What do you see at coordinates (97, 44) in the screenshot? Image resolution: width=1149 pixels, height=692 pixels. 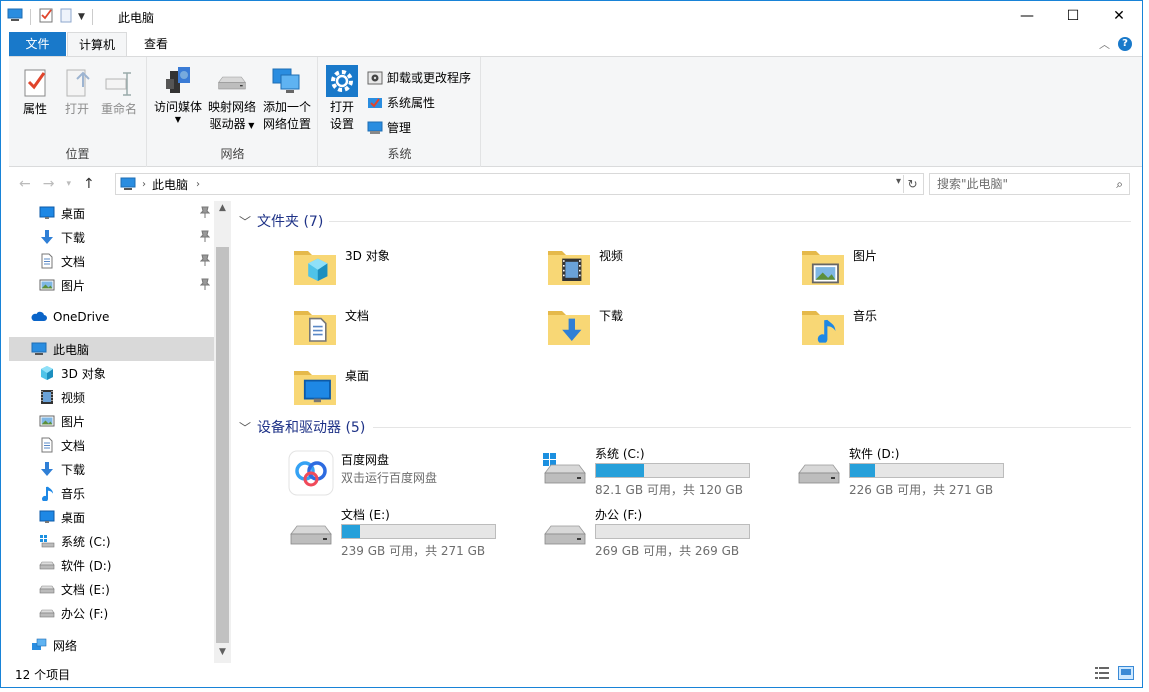 I see `tab-computer: 计算机` at bounding box center [97, 44].